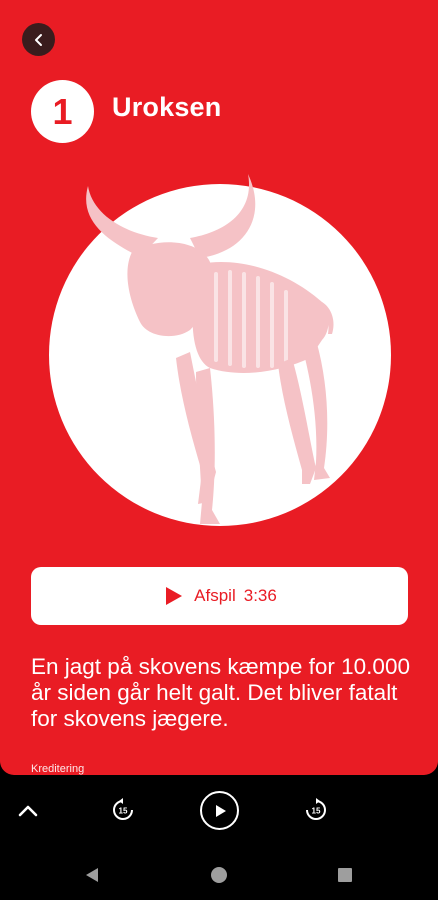 The width and height of the screenshot is (438, 900). What do you see at coordinates (62, 111) in the screenshot?
I see `chapter-number-badge: 1` at bounding box center [62, 111].